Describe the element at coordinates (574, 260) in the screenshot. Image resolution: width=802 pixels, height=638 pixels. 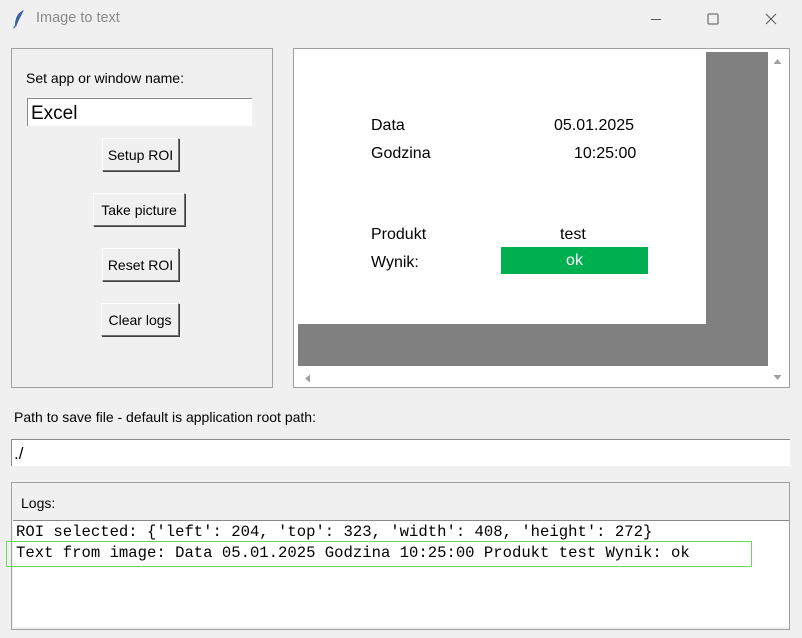
I see `captured-wynik-status-badge: ok` at that location.